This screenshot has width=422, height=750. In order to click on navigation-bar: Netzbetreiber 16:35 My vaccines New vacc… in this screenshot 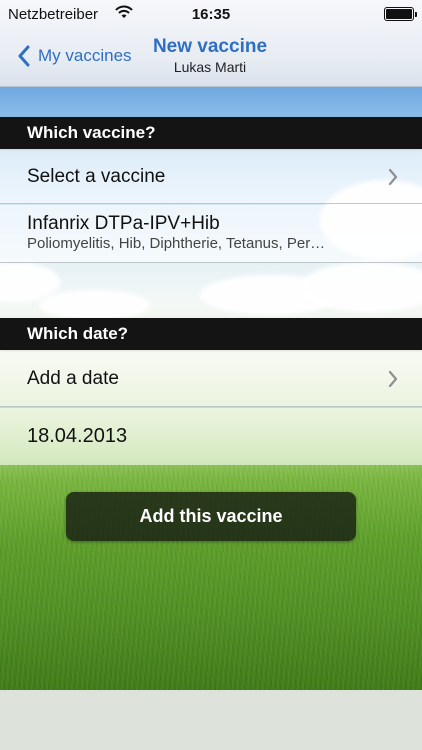, I will do `click(211, 43)`.